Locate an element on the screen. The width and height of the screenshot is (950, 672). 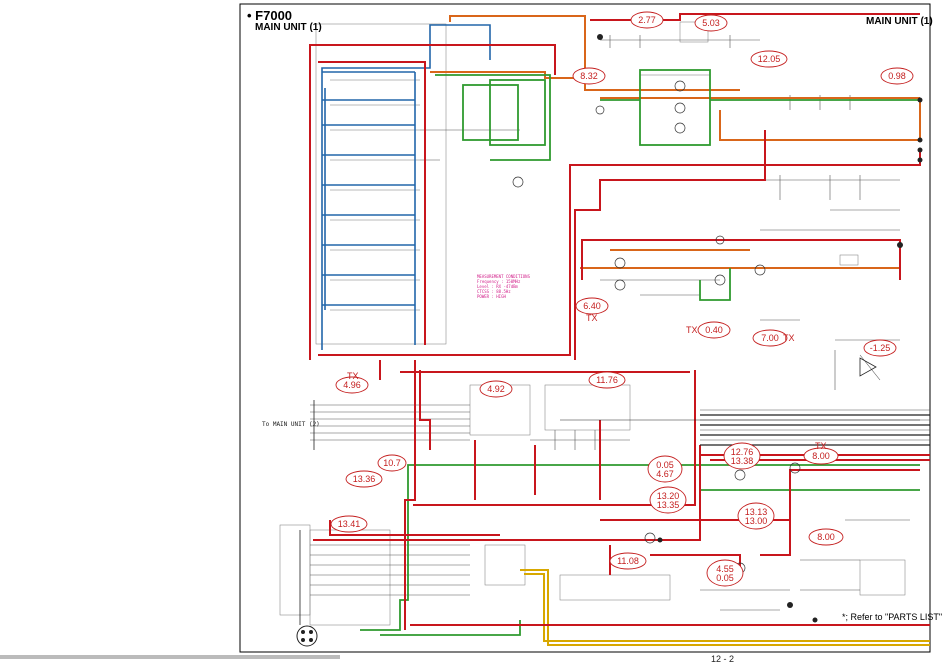
voltage-reading: 2.77 is located at coordinates (647, 20).